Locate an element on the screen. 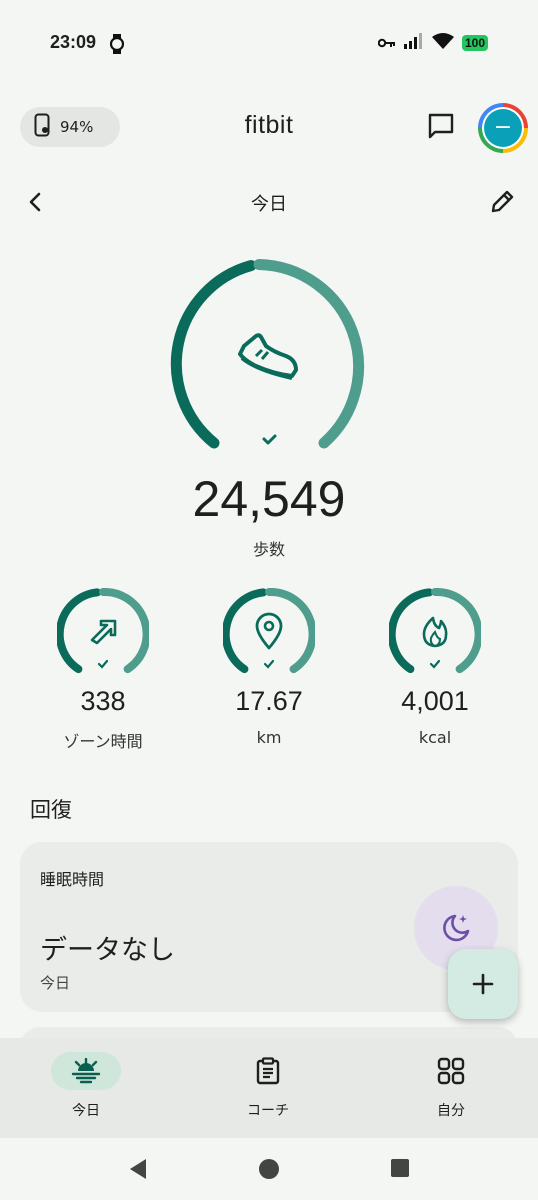  wifi-icon is located at coordinates (442, 43).